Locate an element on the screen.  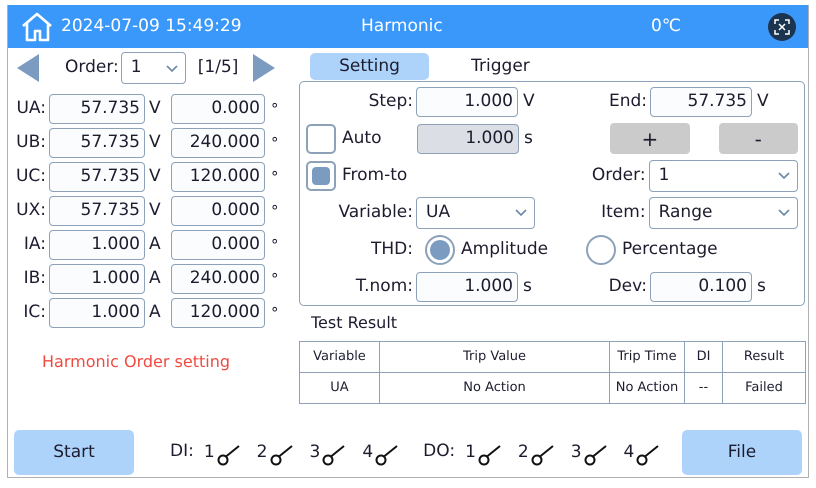
channel-label: IC: is located at coordinates (34, 312).